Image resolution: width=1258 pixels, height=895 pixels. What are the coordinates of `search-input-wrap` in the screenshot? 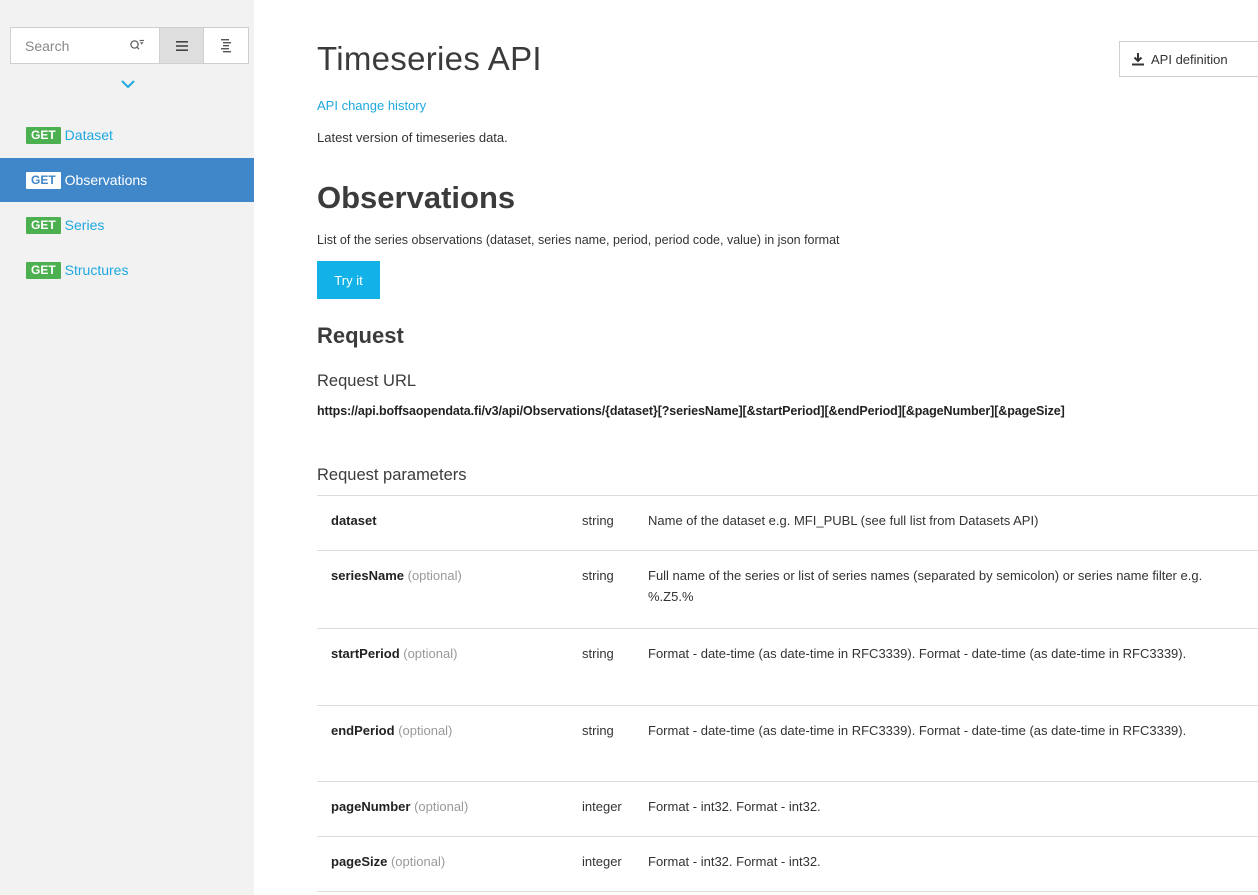 It's located at (86, 45).